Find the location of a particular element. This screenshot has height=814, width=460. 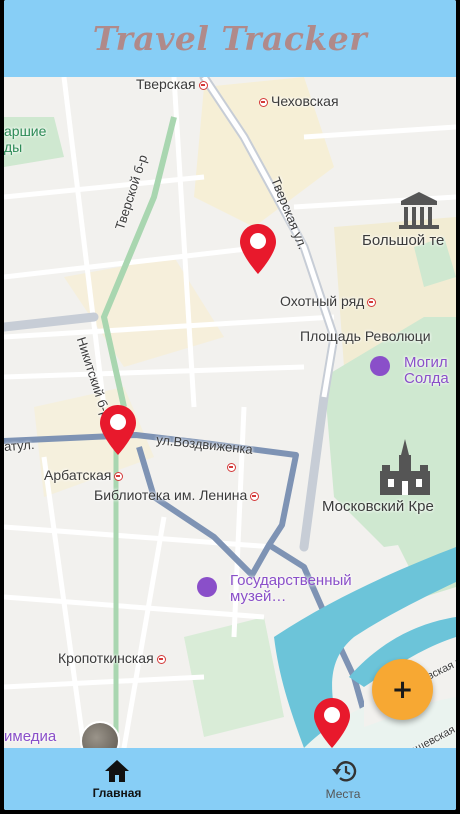

app-bar: Travel Tracker is located at coordinates (230, 38).